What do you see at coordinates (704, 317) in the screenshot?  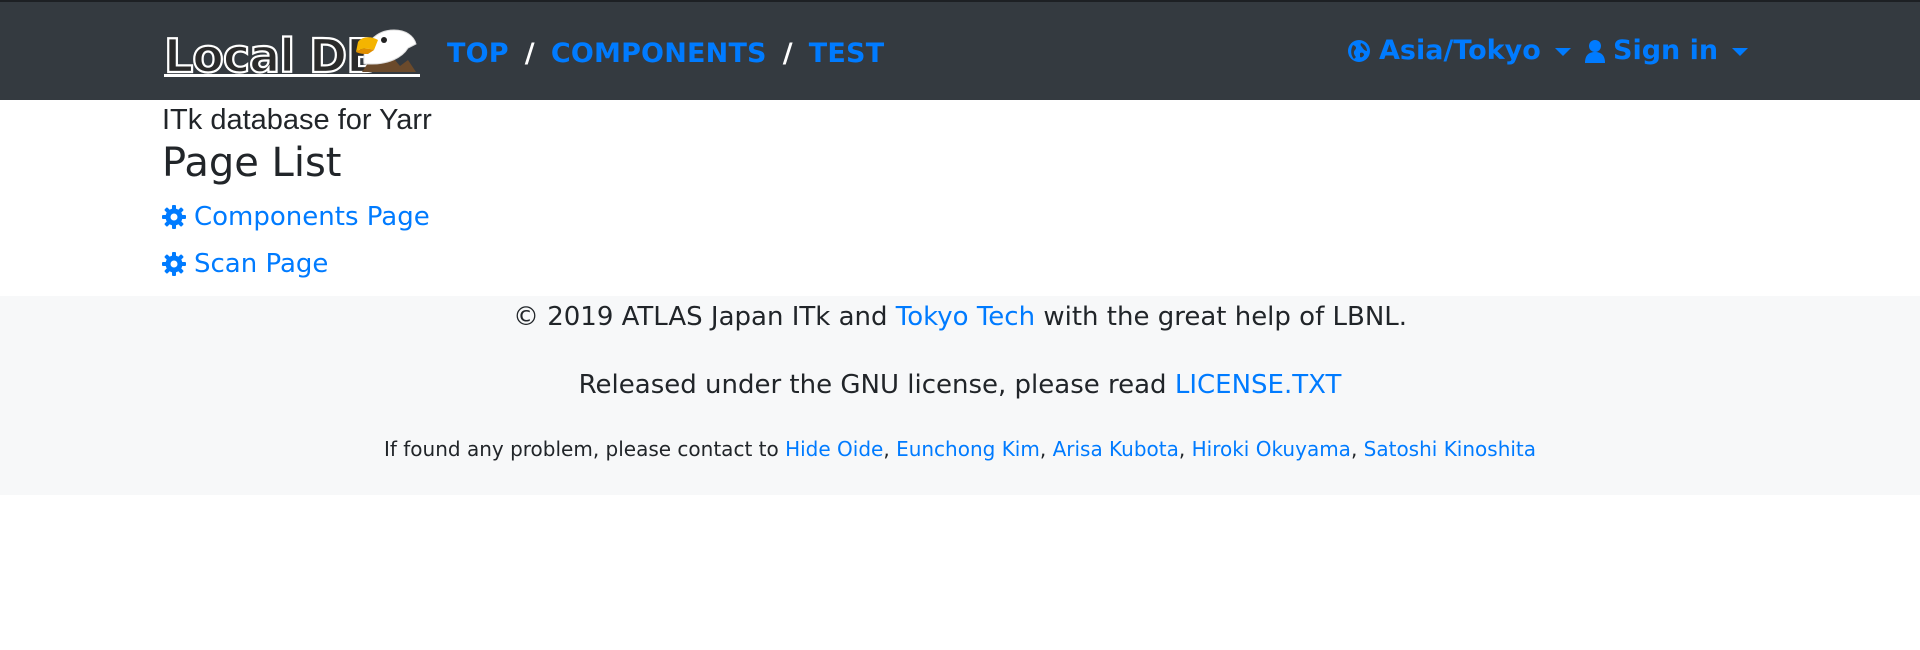 I see `copyright-prefix: © 2019 ATLAS Japan ITk and` at bounding box center [704, 317].